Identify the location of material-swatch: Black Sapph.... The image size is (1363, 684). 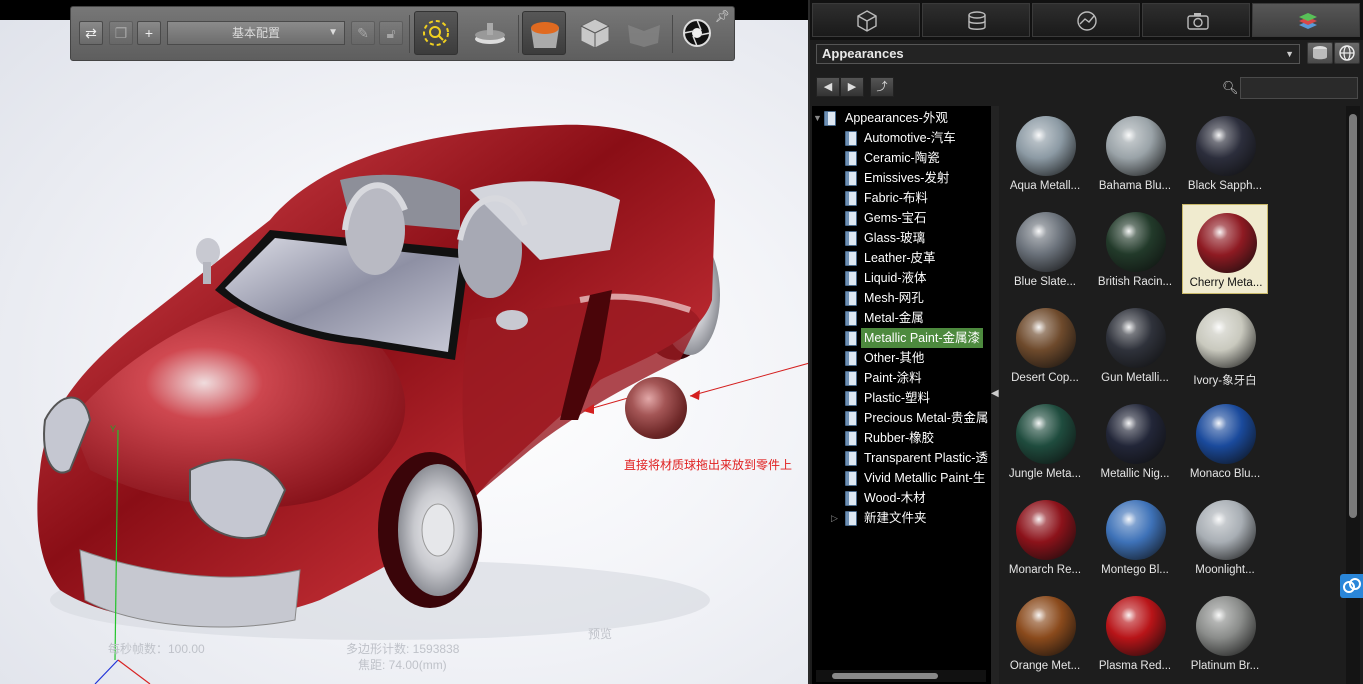
(1225, 153).